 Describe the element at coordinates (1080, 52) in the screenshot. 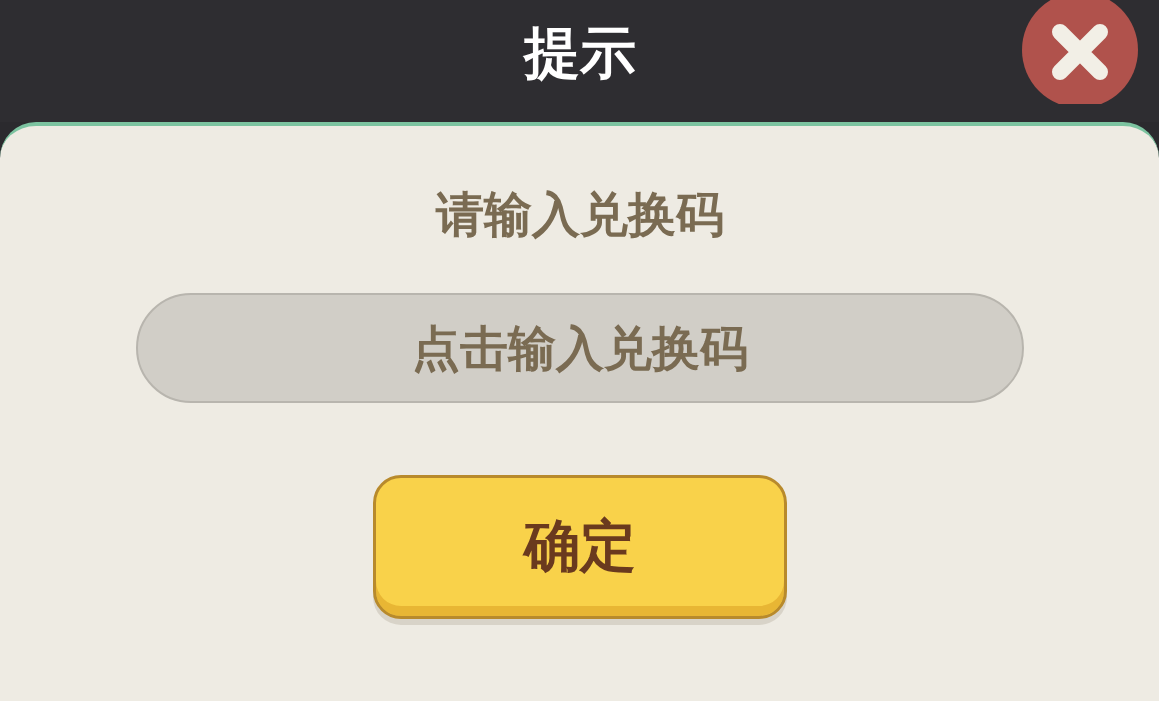

I see `close-icon` at that location.